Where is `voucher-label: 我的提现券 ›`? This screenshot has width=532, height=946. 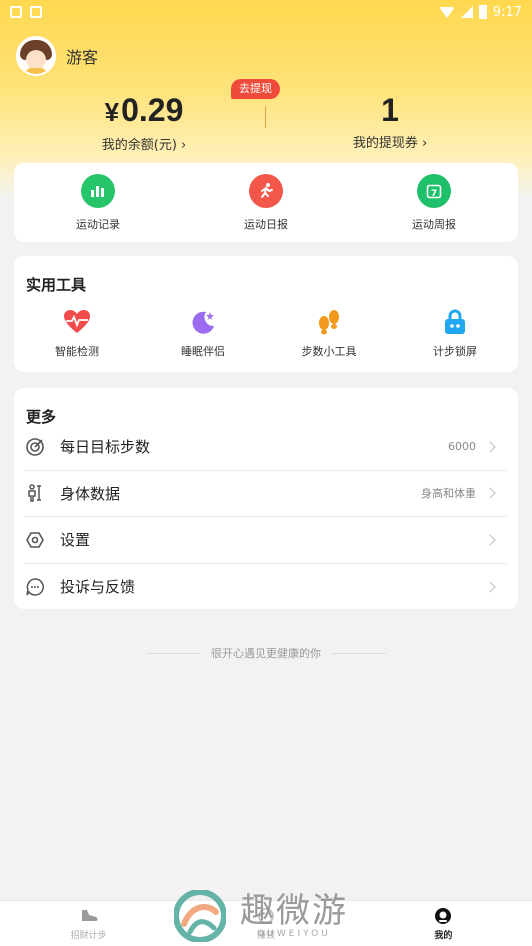
voucher-label: 我的提现券 › is located at coordinates (390, 141).